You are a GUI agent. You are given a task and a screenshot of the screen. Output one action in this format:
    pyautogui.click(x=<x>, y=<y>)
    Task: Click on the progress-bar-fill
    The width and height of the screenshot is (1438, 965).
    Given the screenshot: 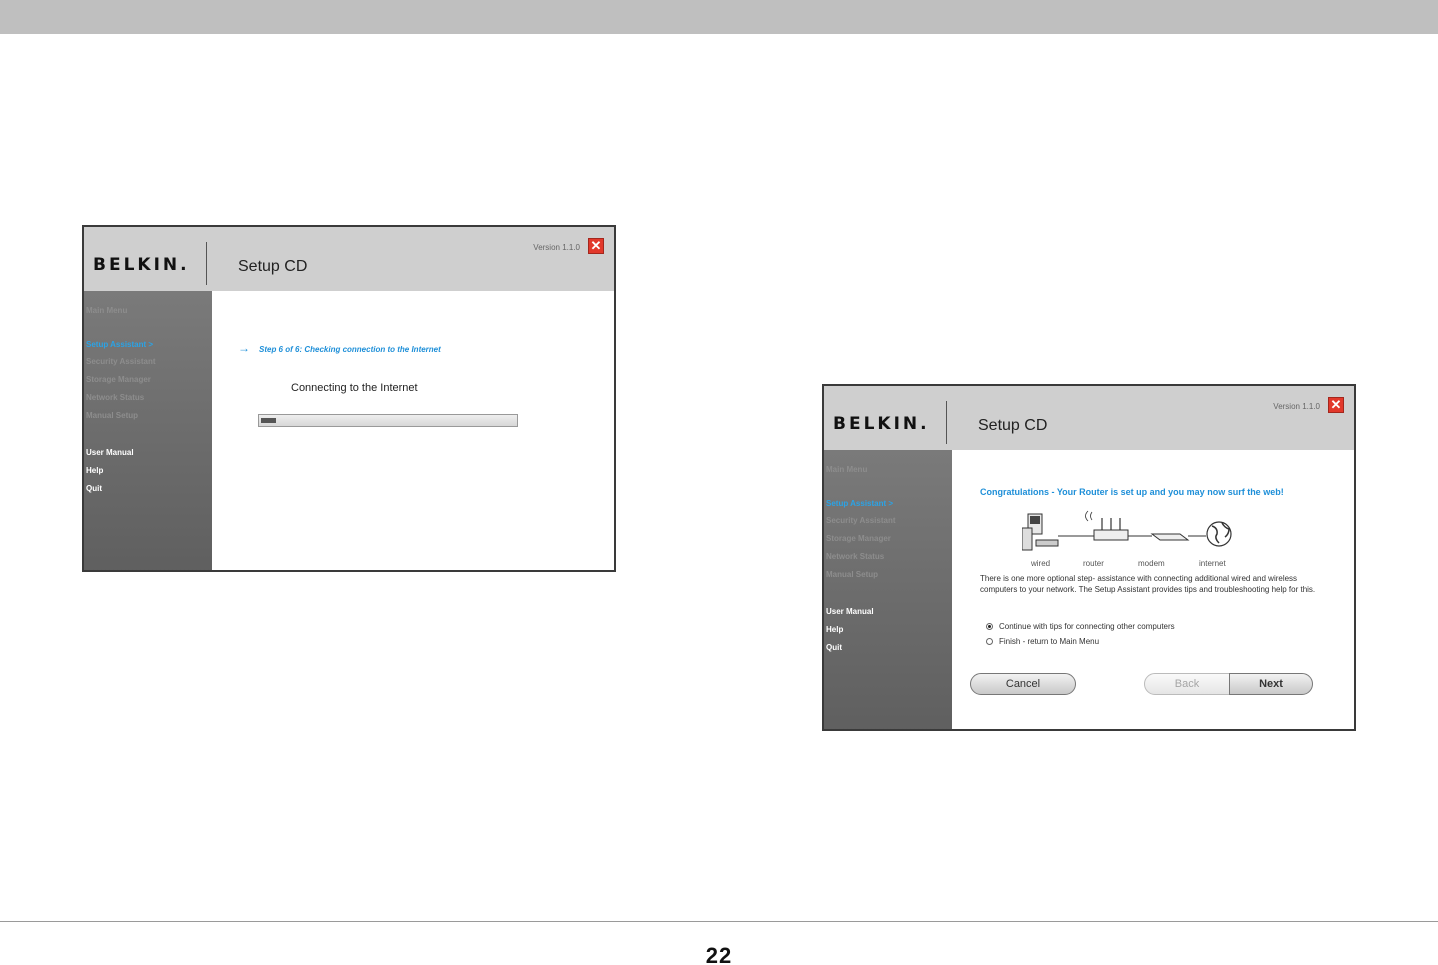 What is the action you would take?
    pyautogui.click(x=268, y=420)
    